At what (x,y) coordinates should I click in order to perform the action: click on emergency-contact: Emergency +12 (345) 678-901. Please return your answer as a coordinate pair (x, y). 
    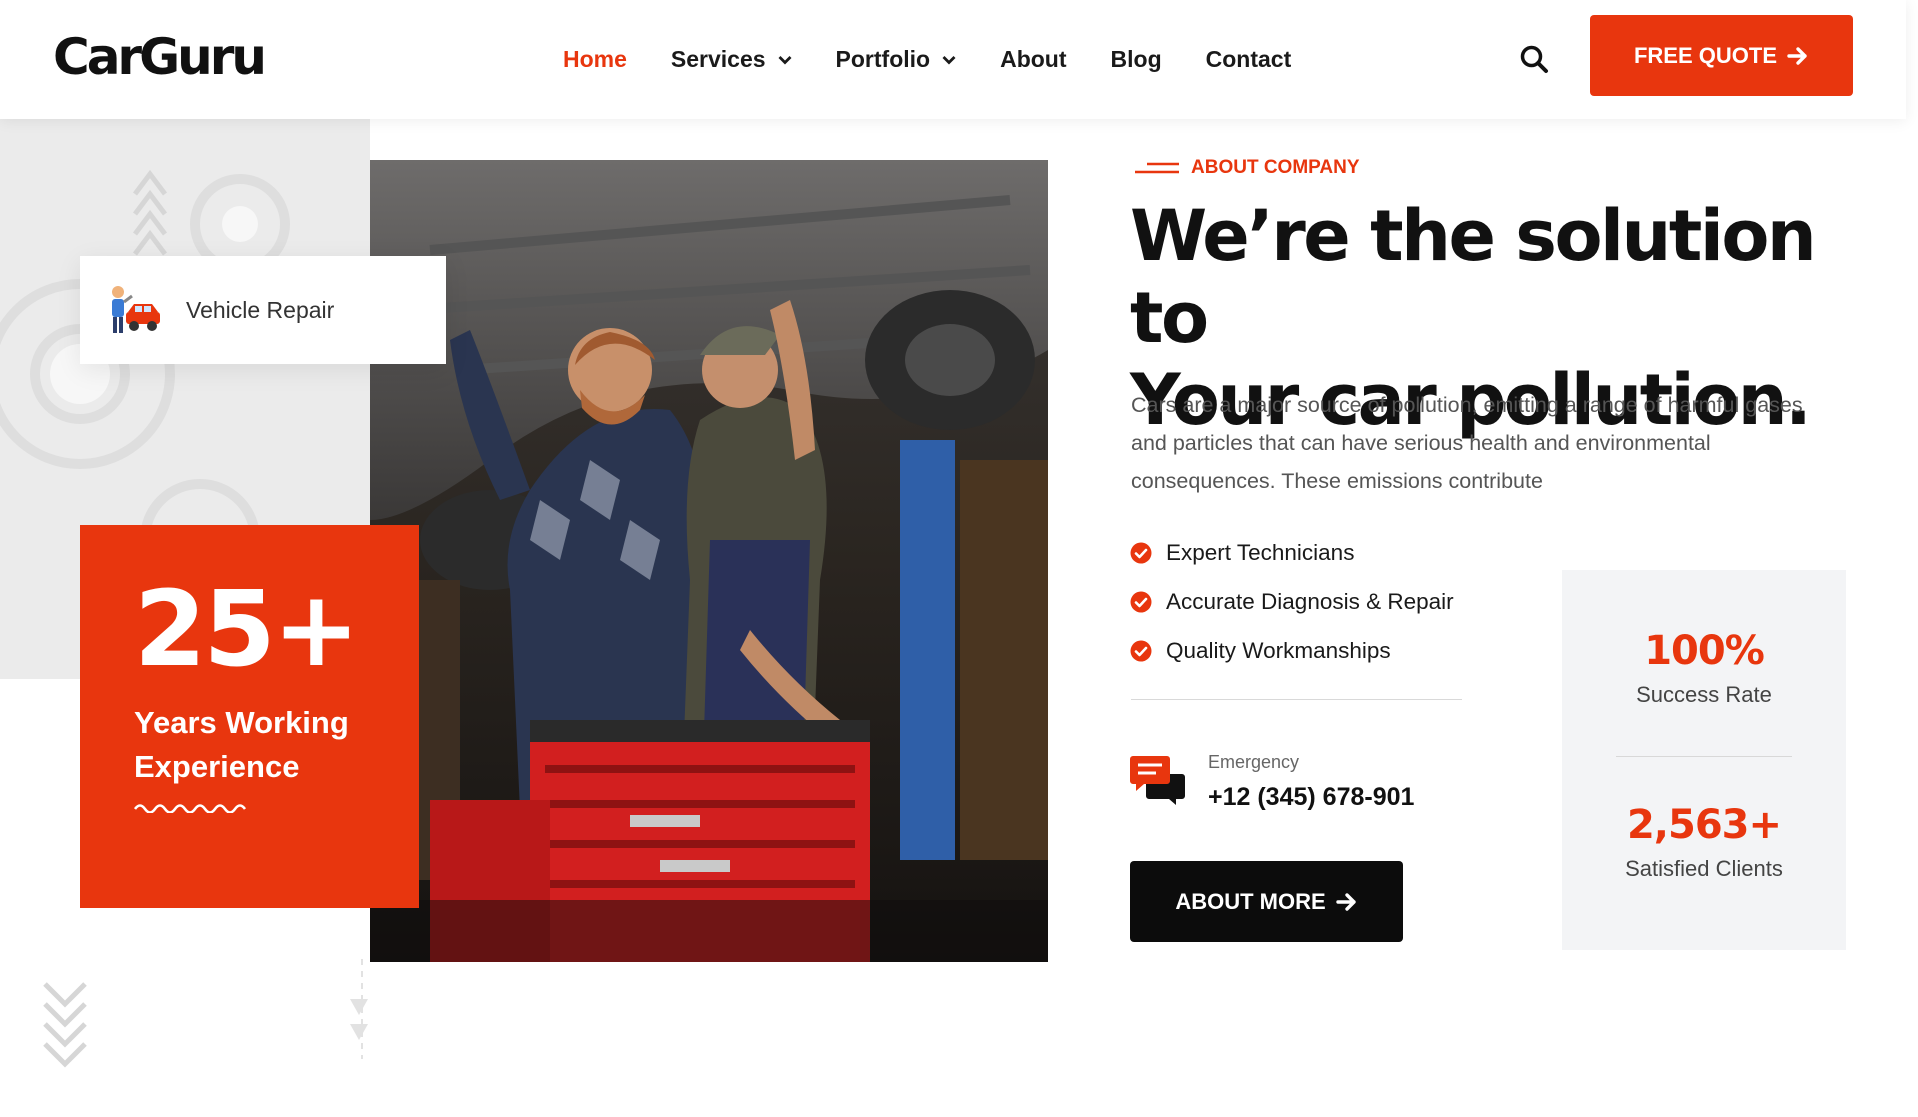
    Looking at the image, I should click on (1272, 782).